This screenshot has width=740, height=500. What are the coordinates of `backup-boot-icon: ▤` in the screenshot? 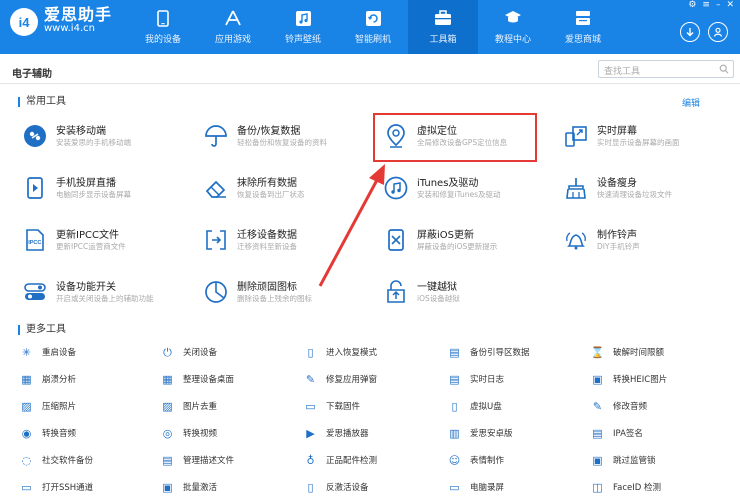 It's located at (454, 352).